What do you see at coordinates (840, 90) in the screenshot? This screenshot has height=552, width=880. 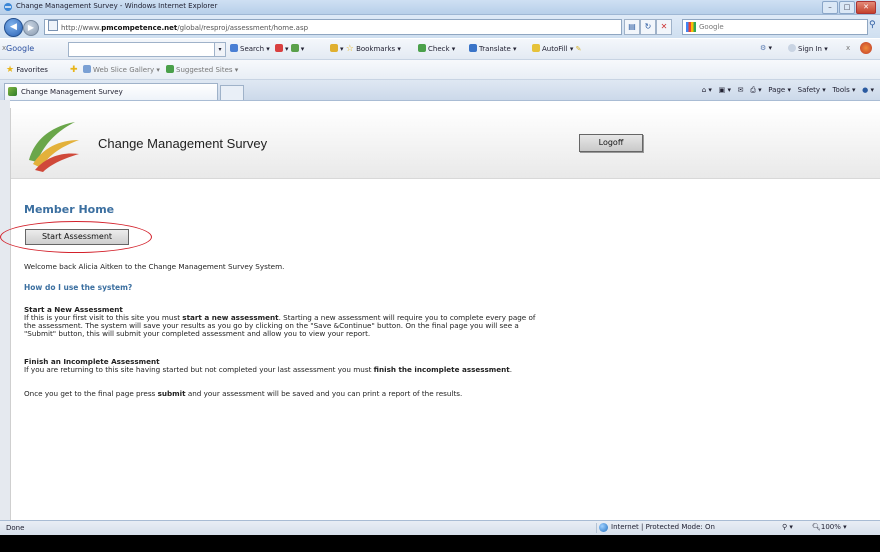 I see `tools-menu: Tools` at bounding box center [840, 90].